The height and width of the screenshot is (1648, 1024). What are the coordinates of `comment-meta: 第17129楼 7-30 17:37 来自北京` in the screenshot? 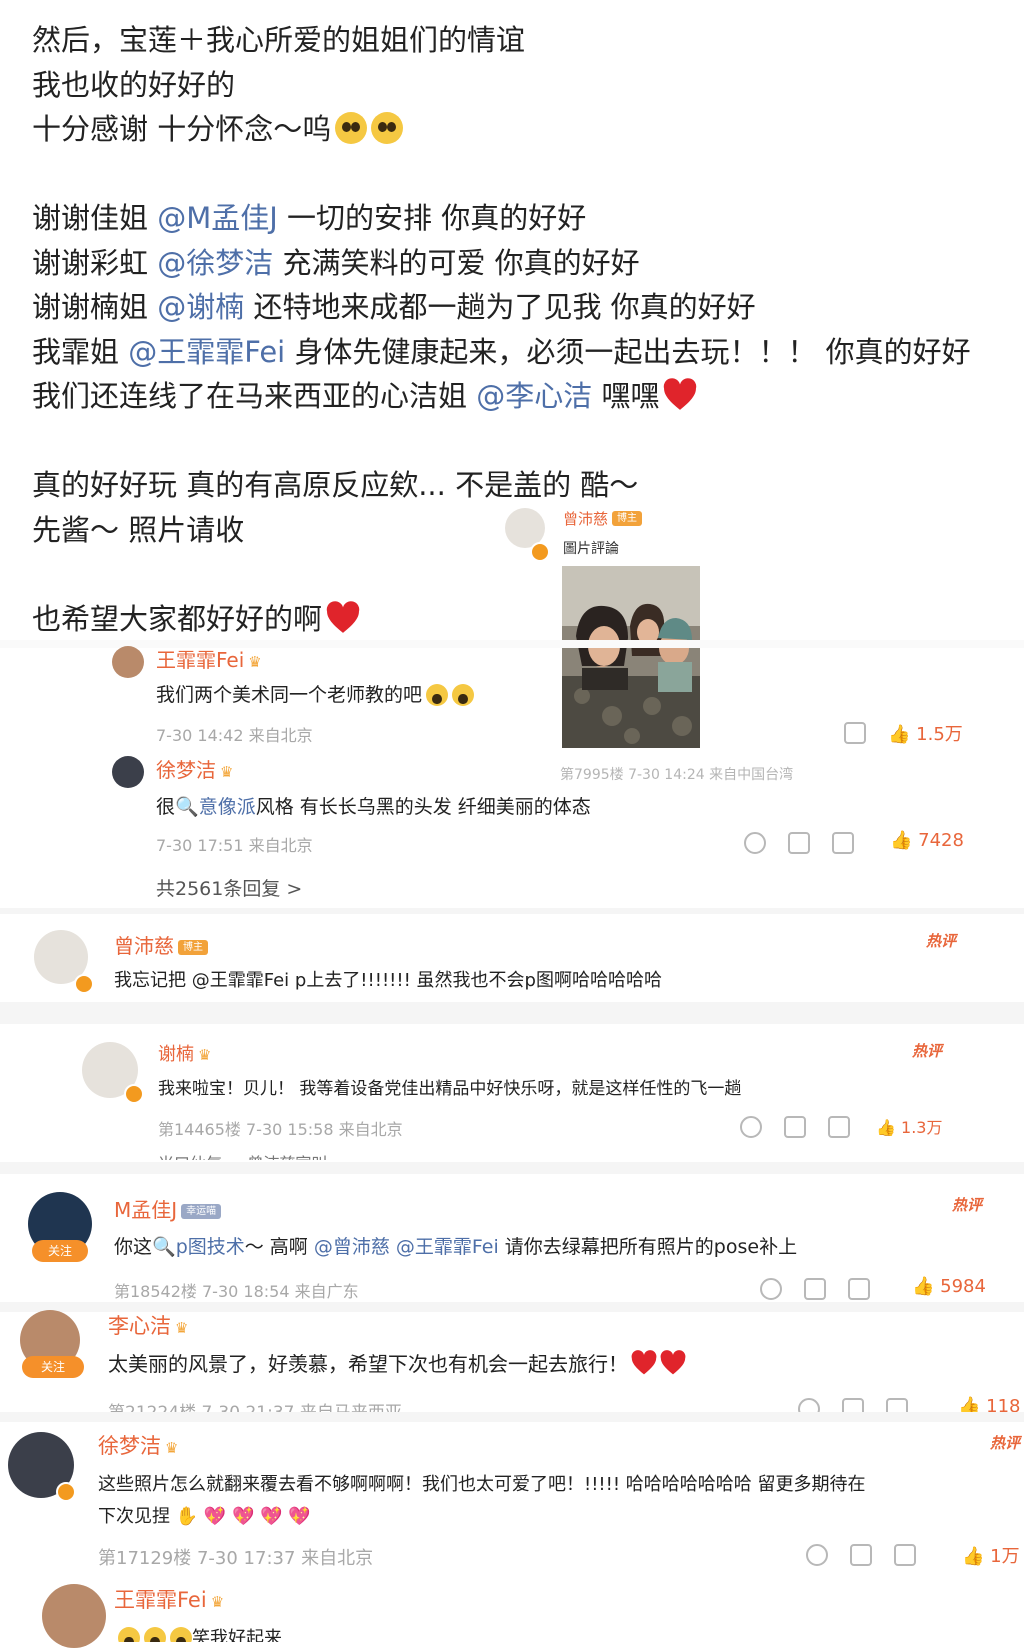 It's located at (236, 1558).